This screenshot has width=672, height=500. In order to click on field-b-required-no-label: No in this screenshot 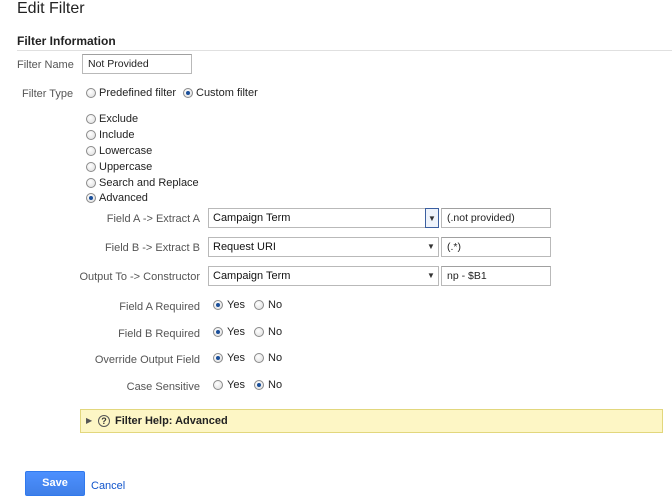, I will do `click(275, 332)`.